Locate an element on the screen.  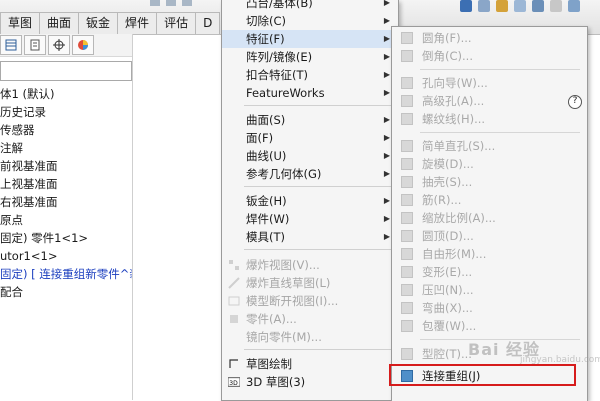
submenu-separator is located at coordinates (500, 132).